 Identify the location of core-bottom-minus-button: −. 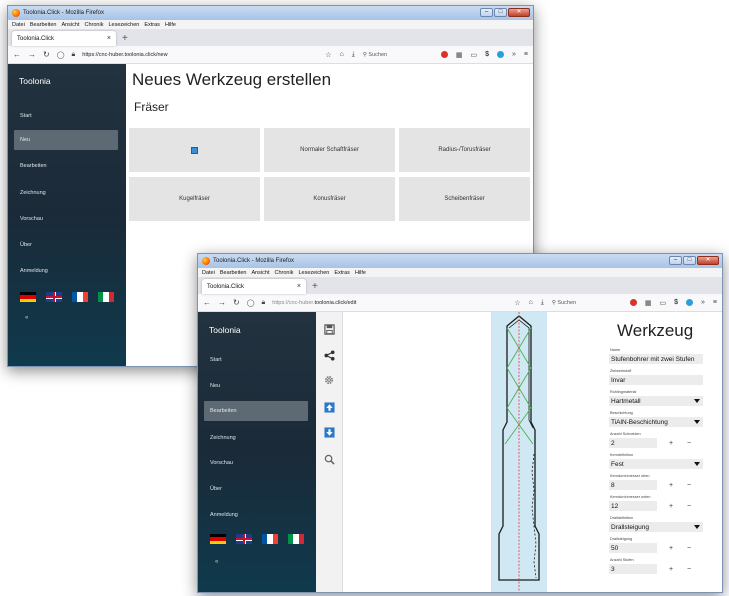
(689, 506).